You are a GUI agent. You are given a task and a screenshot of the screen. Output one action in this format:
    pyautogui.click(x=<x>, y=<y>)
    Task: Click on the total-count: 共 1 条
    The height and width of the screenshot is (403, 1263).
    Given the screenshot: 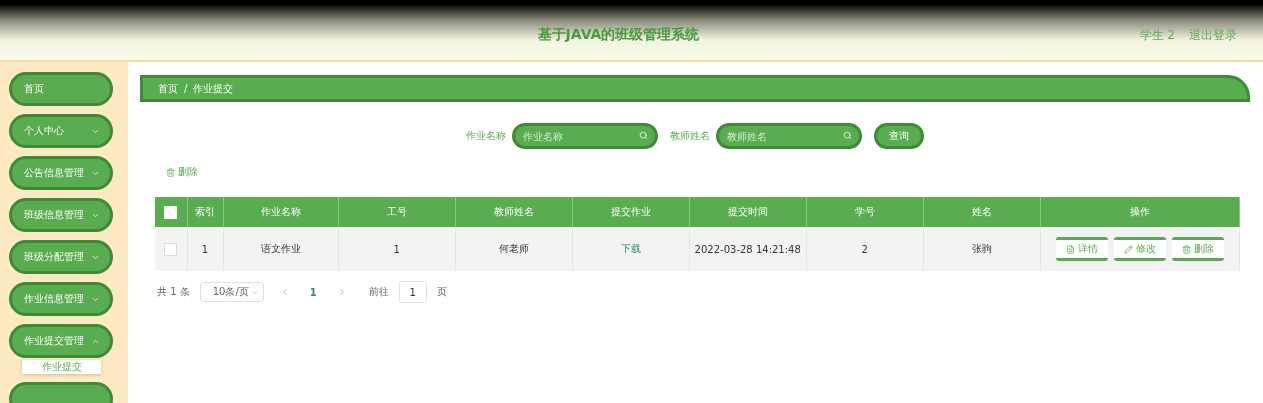 What is the action you would take?
    pyautogui.click(x=173, y=292)
    